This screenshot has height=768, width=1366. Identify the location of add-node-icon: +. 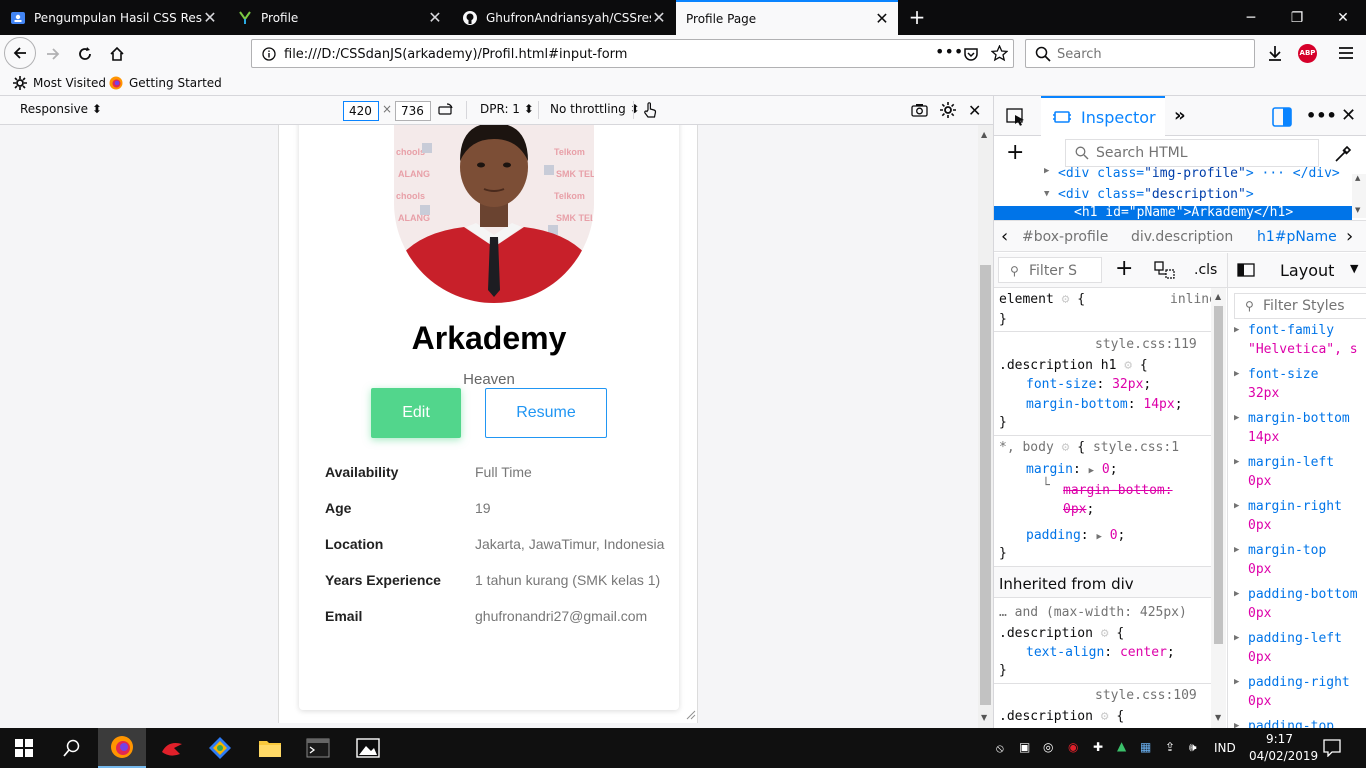
(1015, 153).